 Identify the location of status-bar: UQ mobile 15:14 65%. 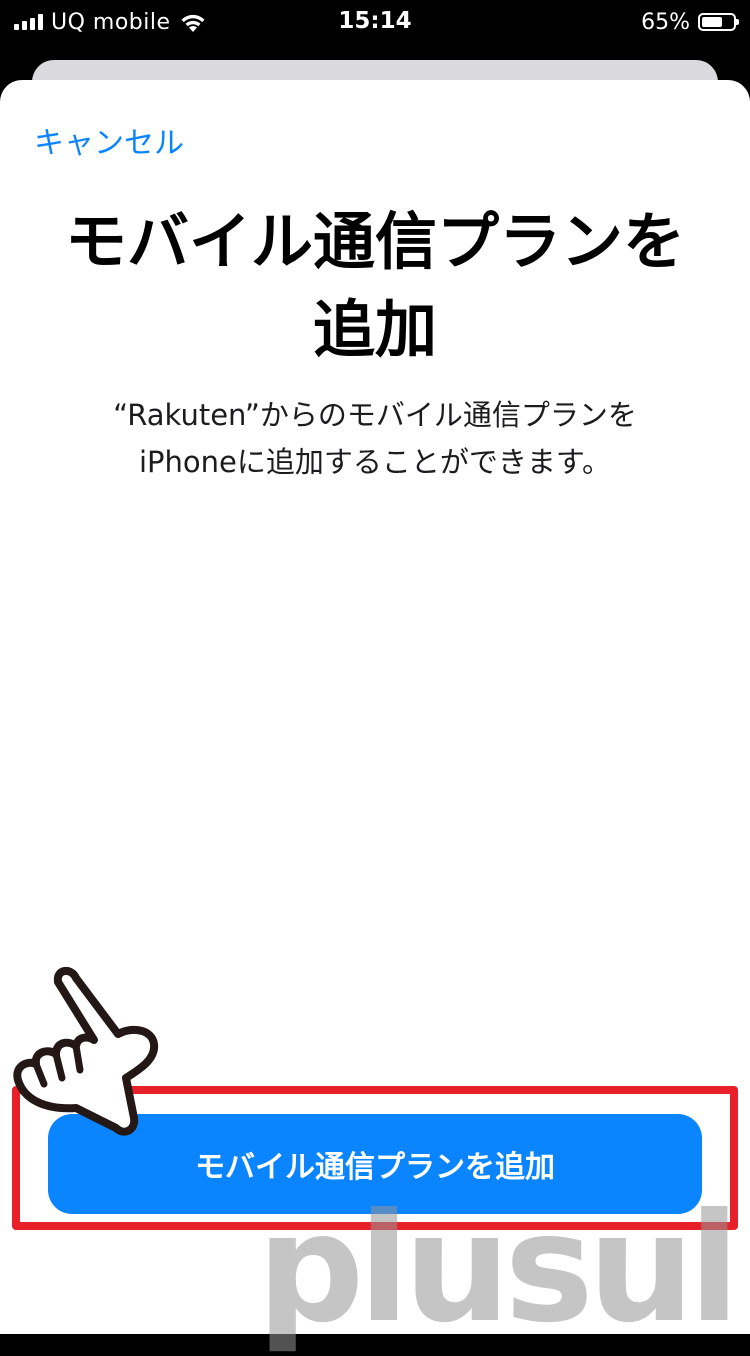
(375, 22).